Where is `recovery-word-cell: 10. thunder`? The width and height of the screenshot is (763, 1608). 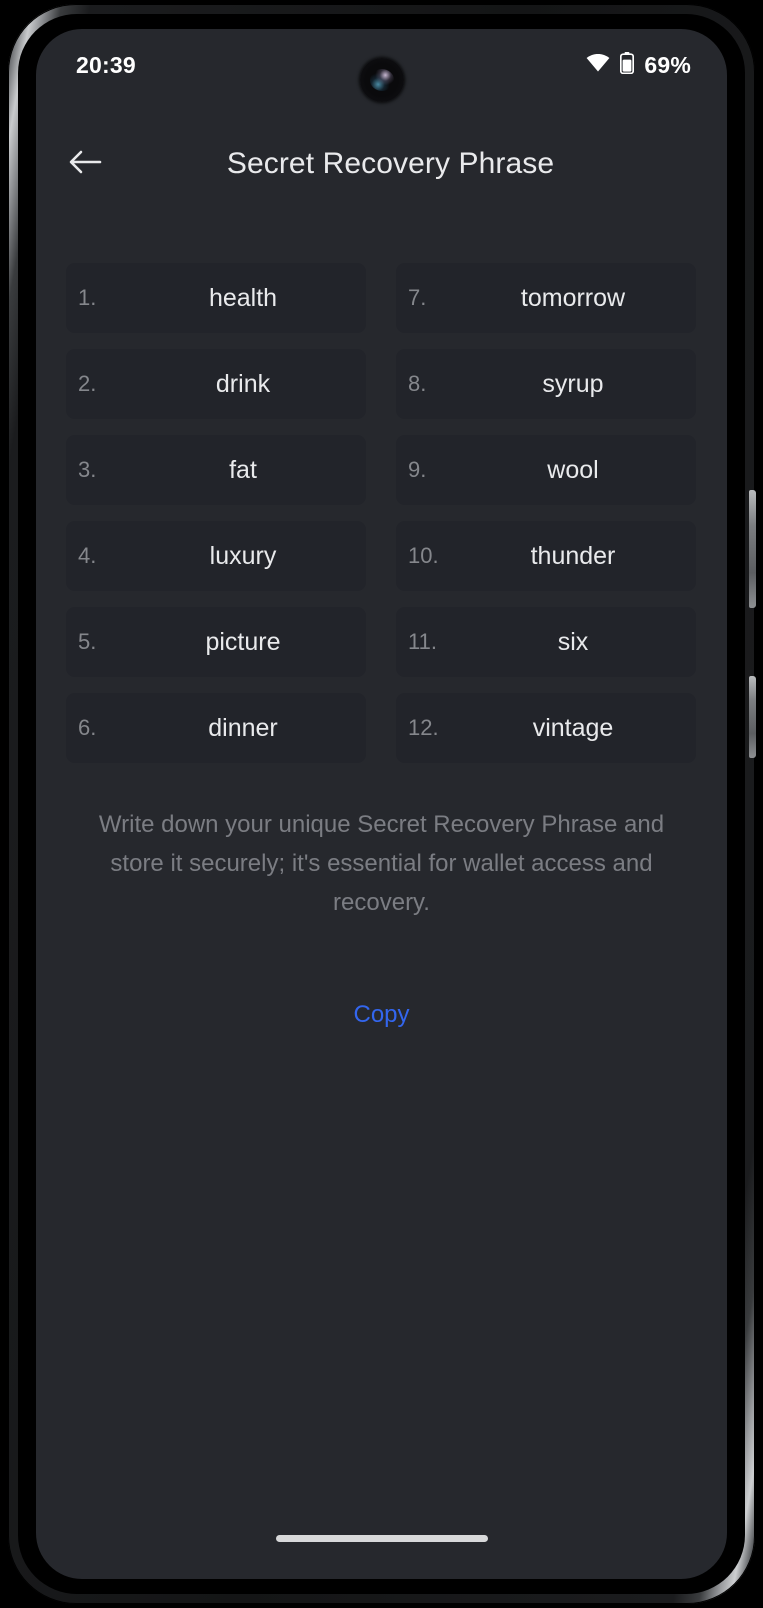
recovery-word-cell: 10. thunder is located at coordinates (546, 556).